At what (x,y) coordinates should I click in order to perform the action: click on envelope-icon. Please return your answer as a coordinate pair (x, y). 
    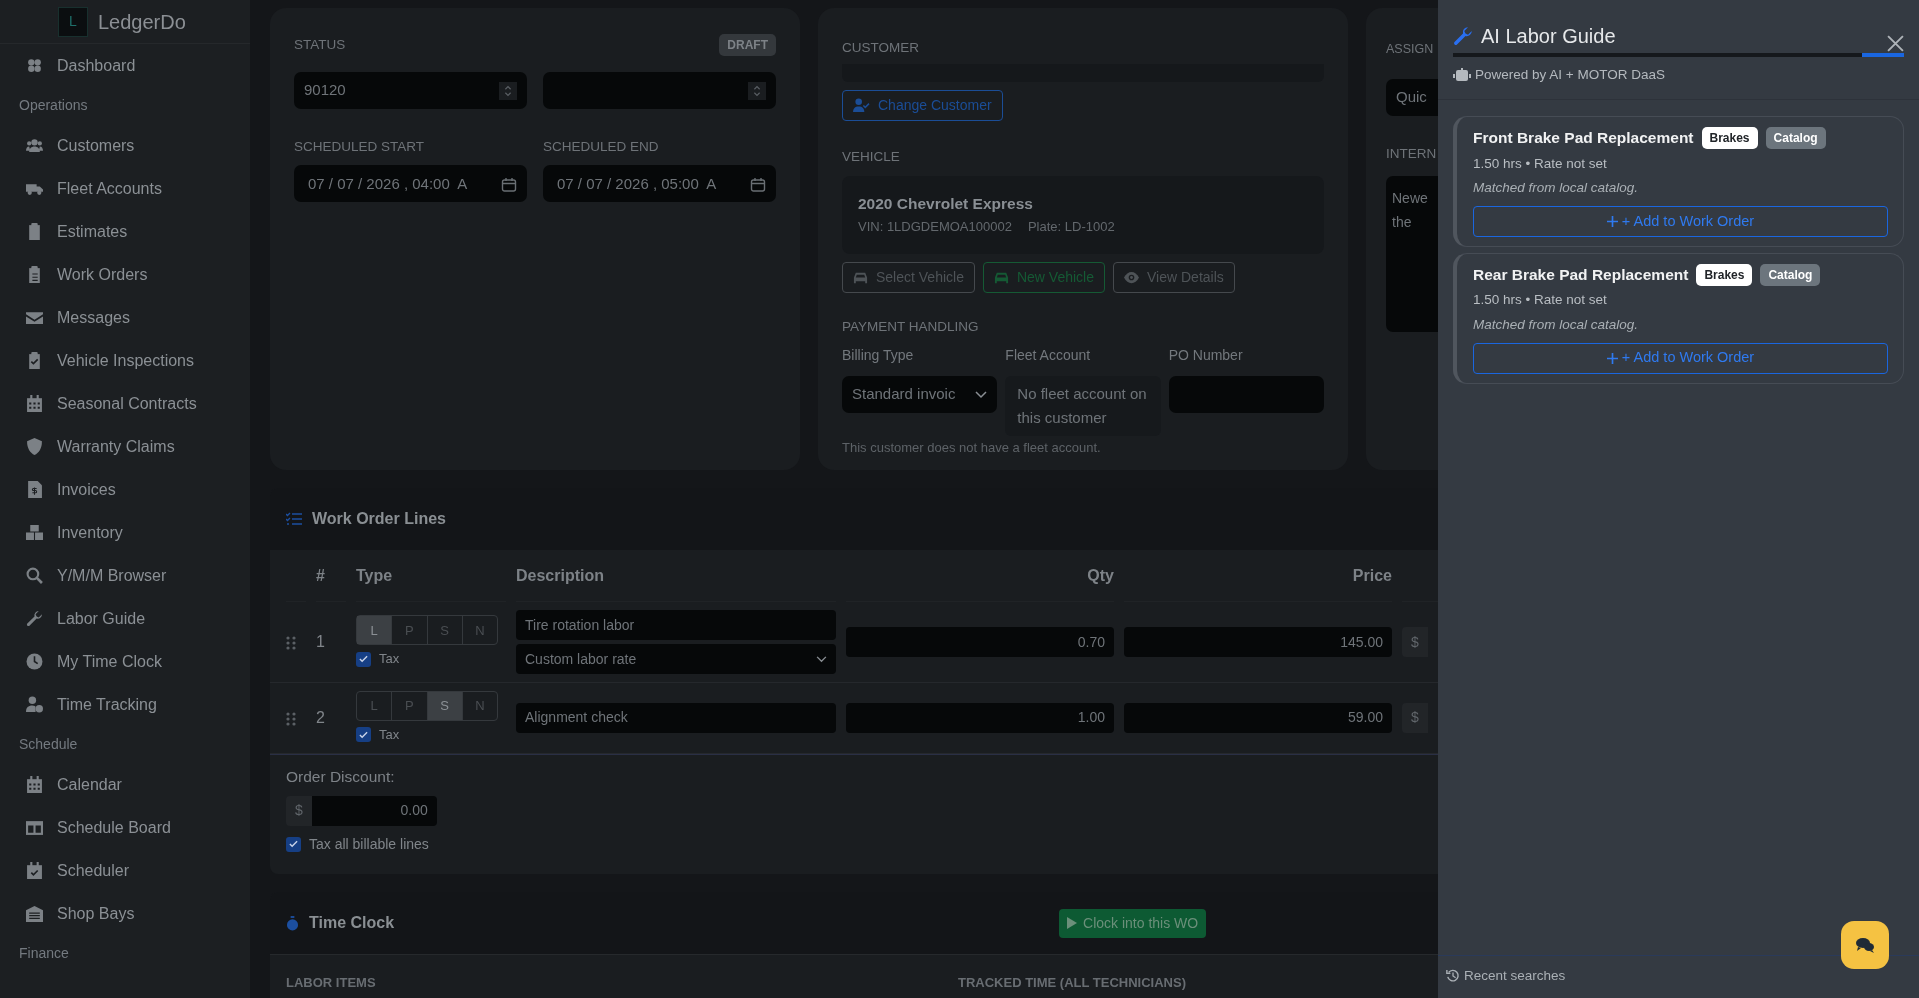
    Looking at the image, I should click on (34, 317).